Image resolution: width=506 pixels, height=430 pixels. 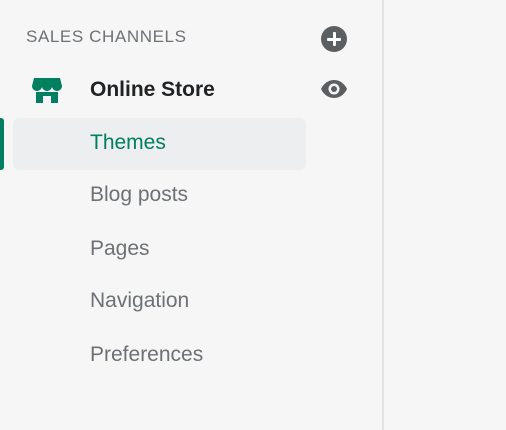 I want to click on nav-item-label: Preferences, so click(x=147, y=354).